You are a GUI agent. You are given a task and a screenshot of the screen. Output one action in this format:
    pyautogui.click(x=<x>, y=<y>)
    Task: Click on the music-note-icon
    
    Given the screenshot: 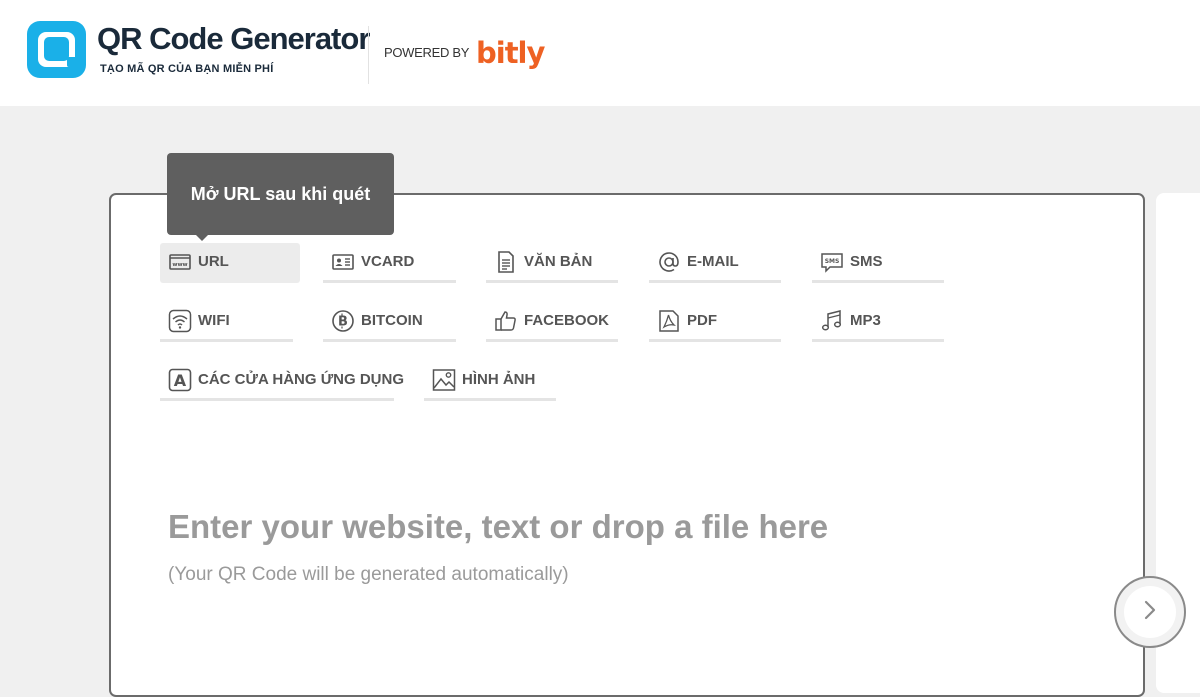 What is the action you would take?
    pyautogui.click(x=832, y=321)
    